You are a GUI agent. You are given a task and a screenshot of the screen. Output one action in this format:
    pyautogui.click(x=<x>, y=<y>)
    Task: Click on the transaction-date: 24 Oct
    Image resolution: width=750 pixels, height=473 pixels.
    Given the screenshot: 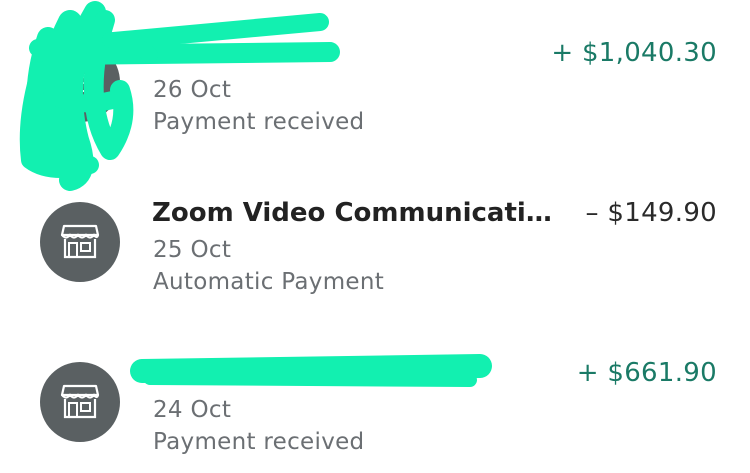 What is the action you would take?
    pyautogui.click(x=192, y=410)
    